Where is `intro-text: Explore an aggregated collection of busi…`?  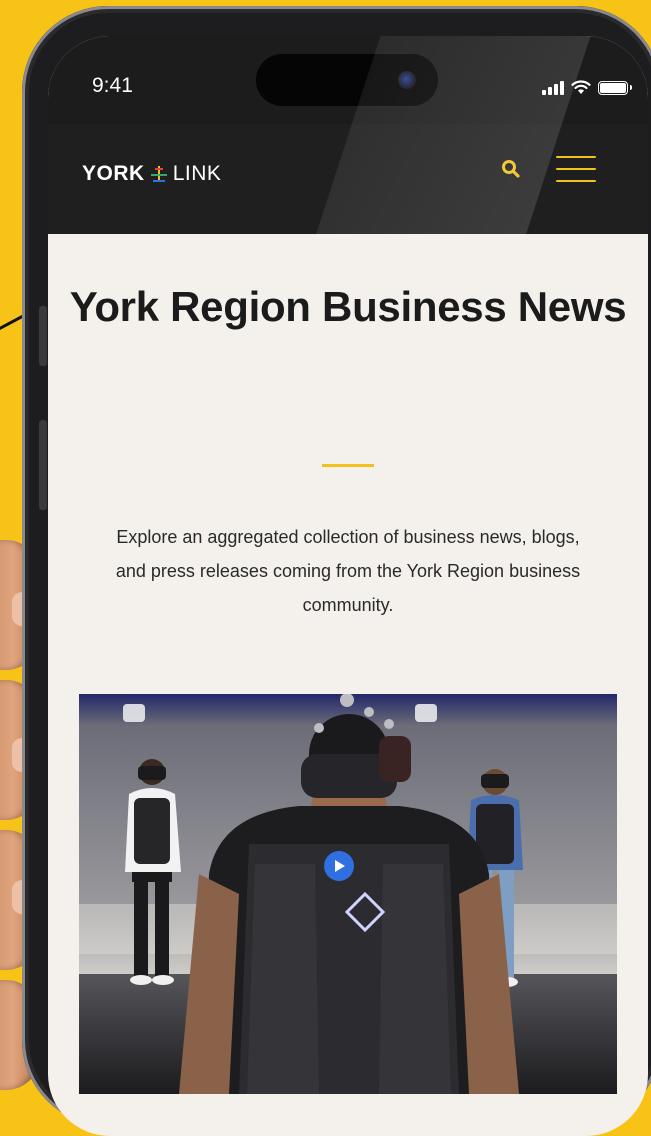
intro-text: Explore an aggregated collection of busi… is located at coordinates (348, 571).